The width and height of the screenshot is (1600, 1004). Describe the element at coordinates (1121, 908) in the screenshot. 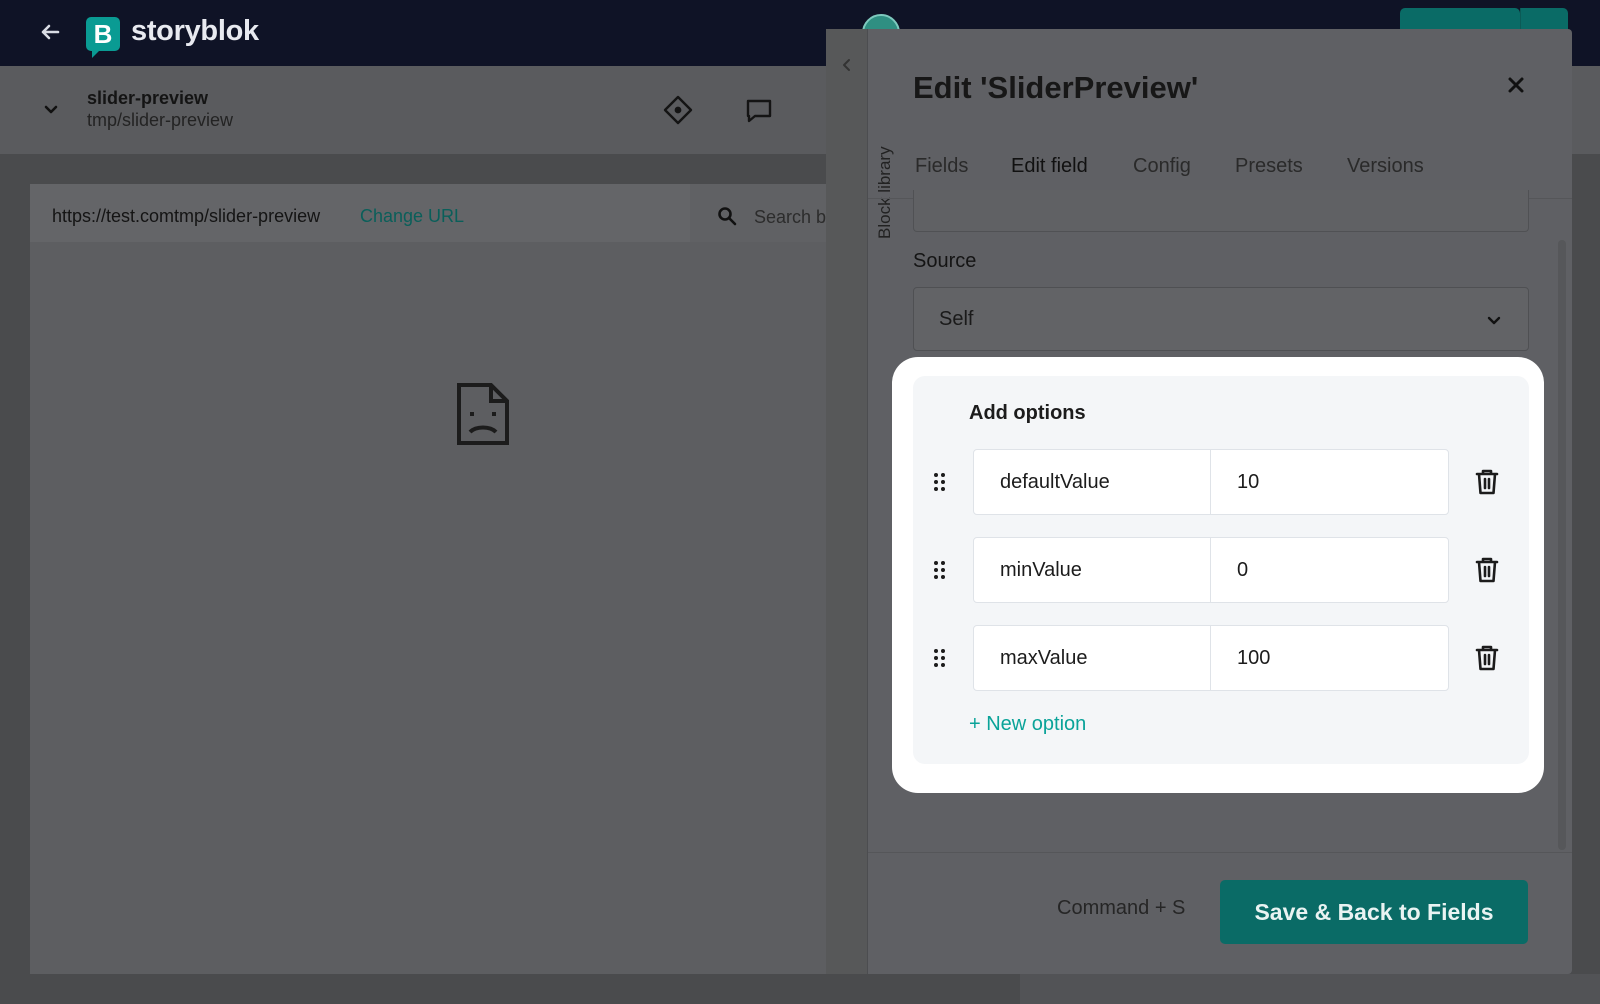

I see `save-shortcut-hint: Command + S` at that location.